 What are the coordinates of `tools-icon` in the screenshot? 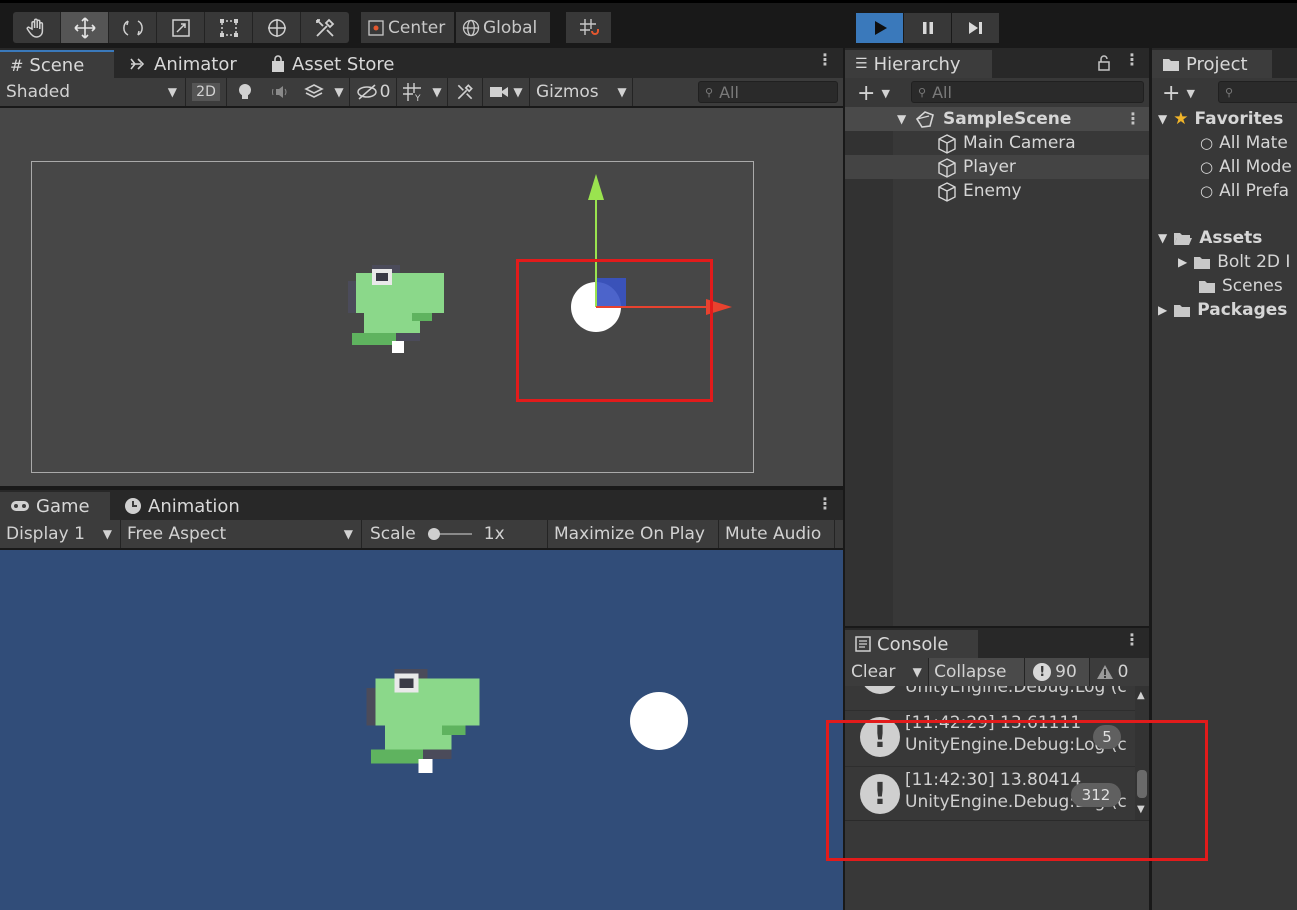 It's located at (325, 27).